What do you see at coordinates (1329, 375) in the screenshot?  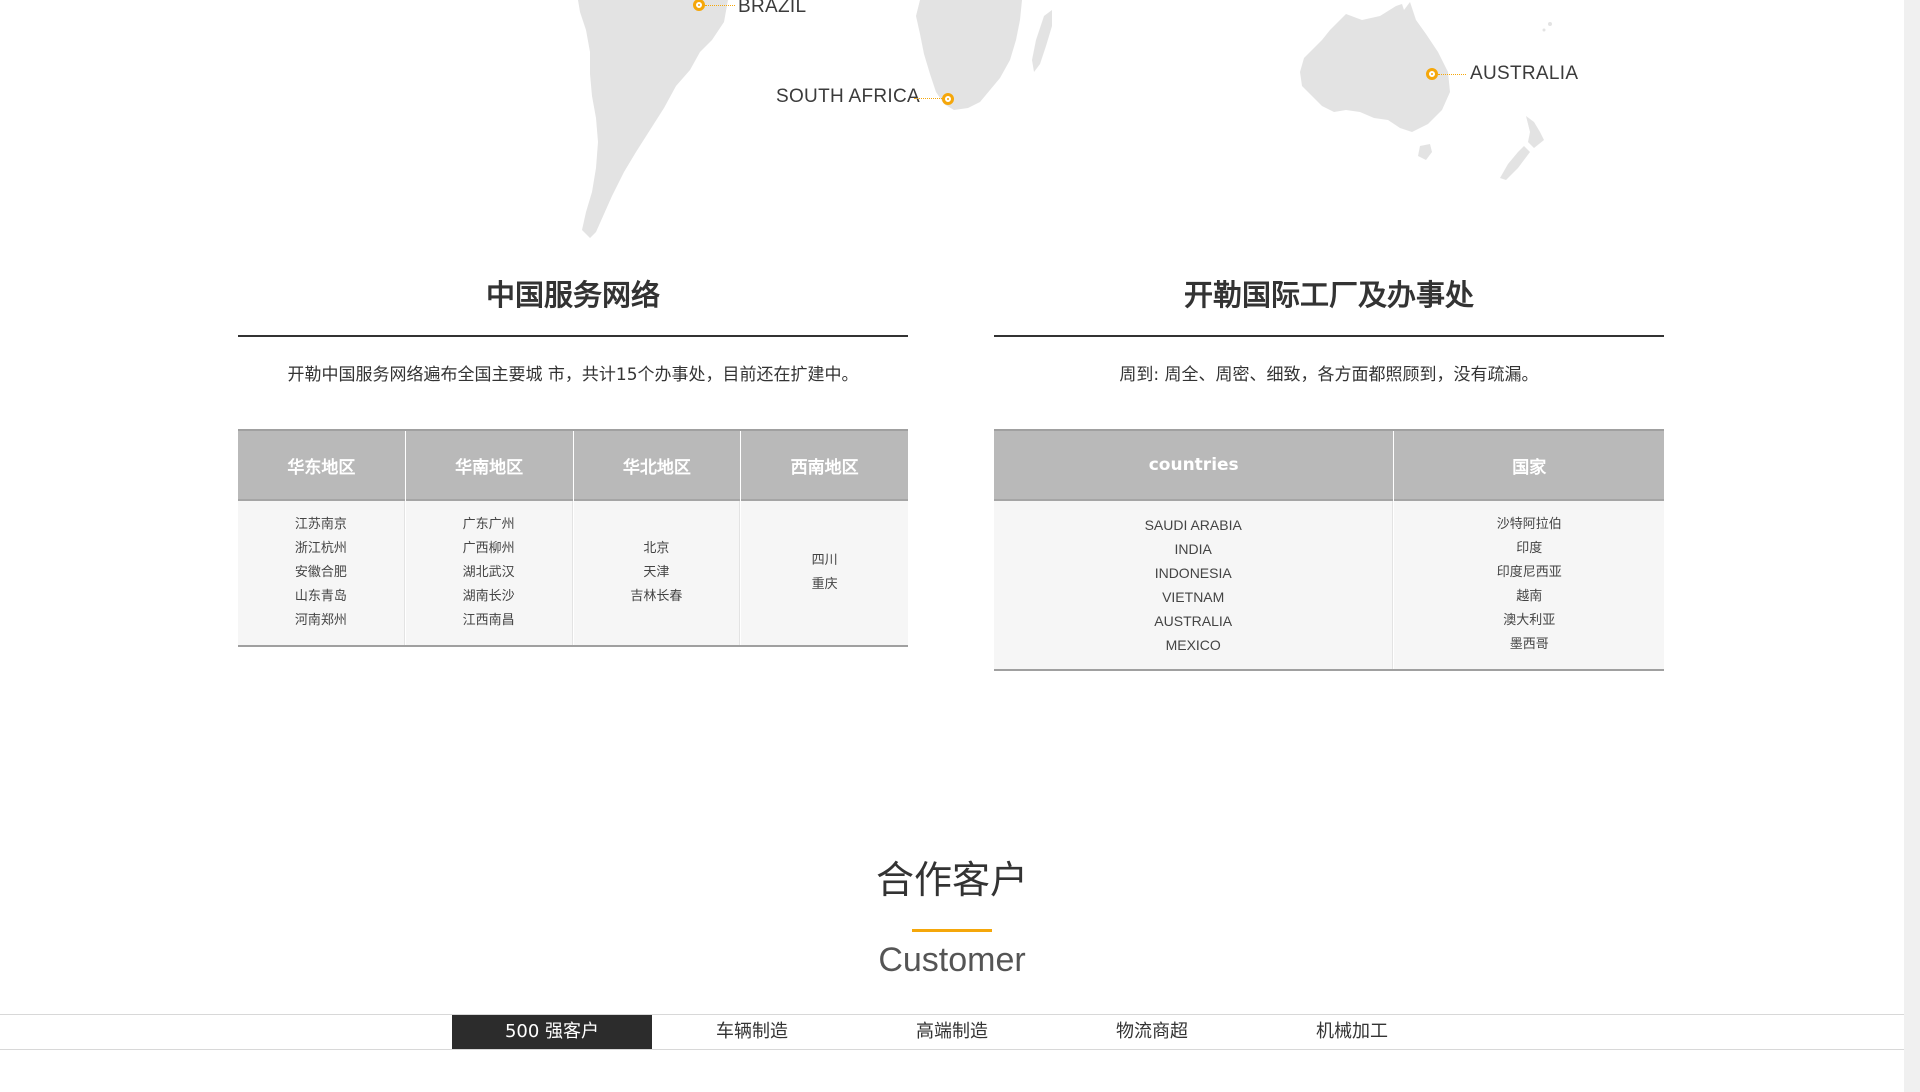 I see `international-description: 周到: 周全、周密、细致，各方面都照顾到，没有疏漏。` at bounding box center [1329, 375].